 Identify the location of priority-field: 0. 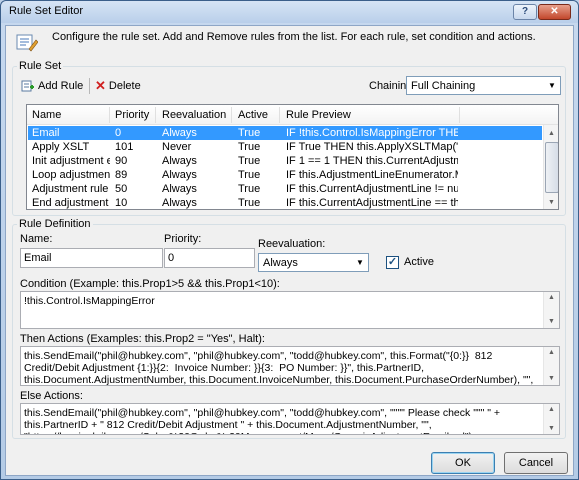
(209, 258).